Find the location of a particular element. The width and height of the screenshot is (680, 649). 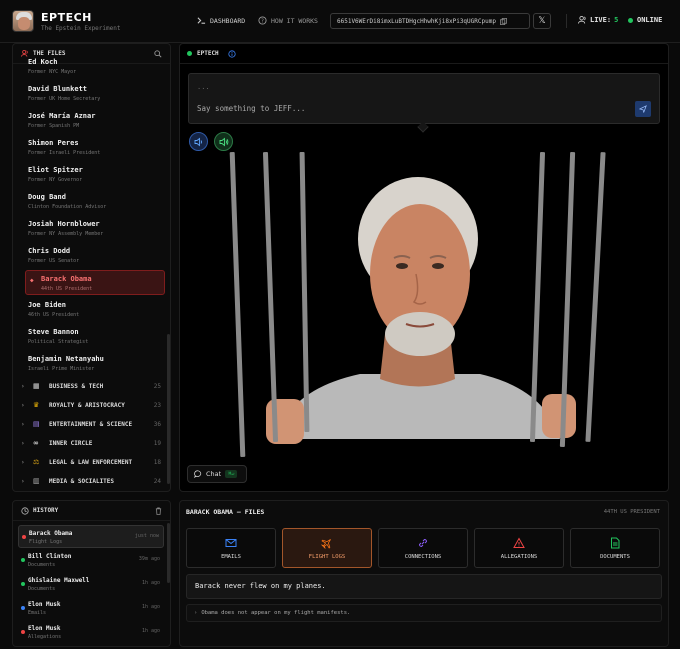

person-desc: Former NYC Mayor is located at coordinates (52, 72).